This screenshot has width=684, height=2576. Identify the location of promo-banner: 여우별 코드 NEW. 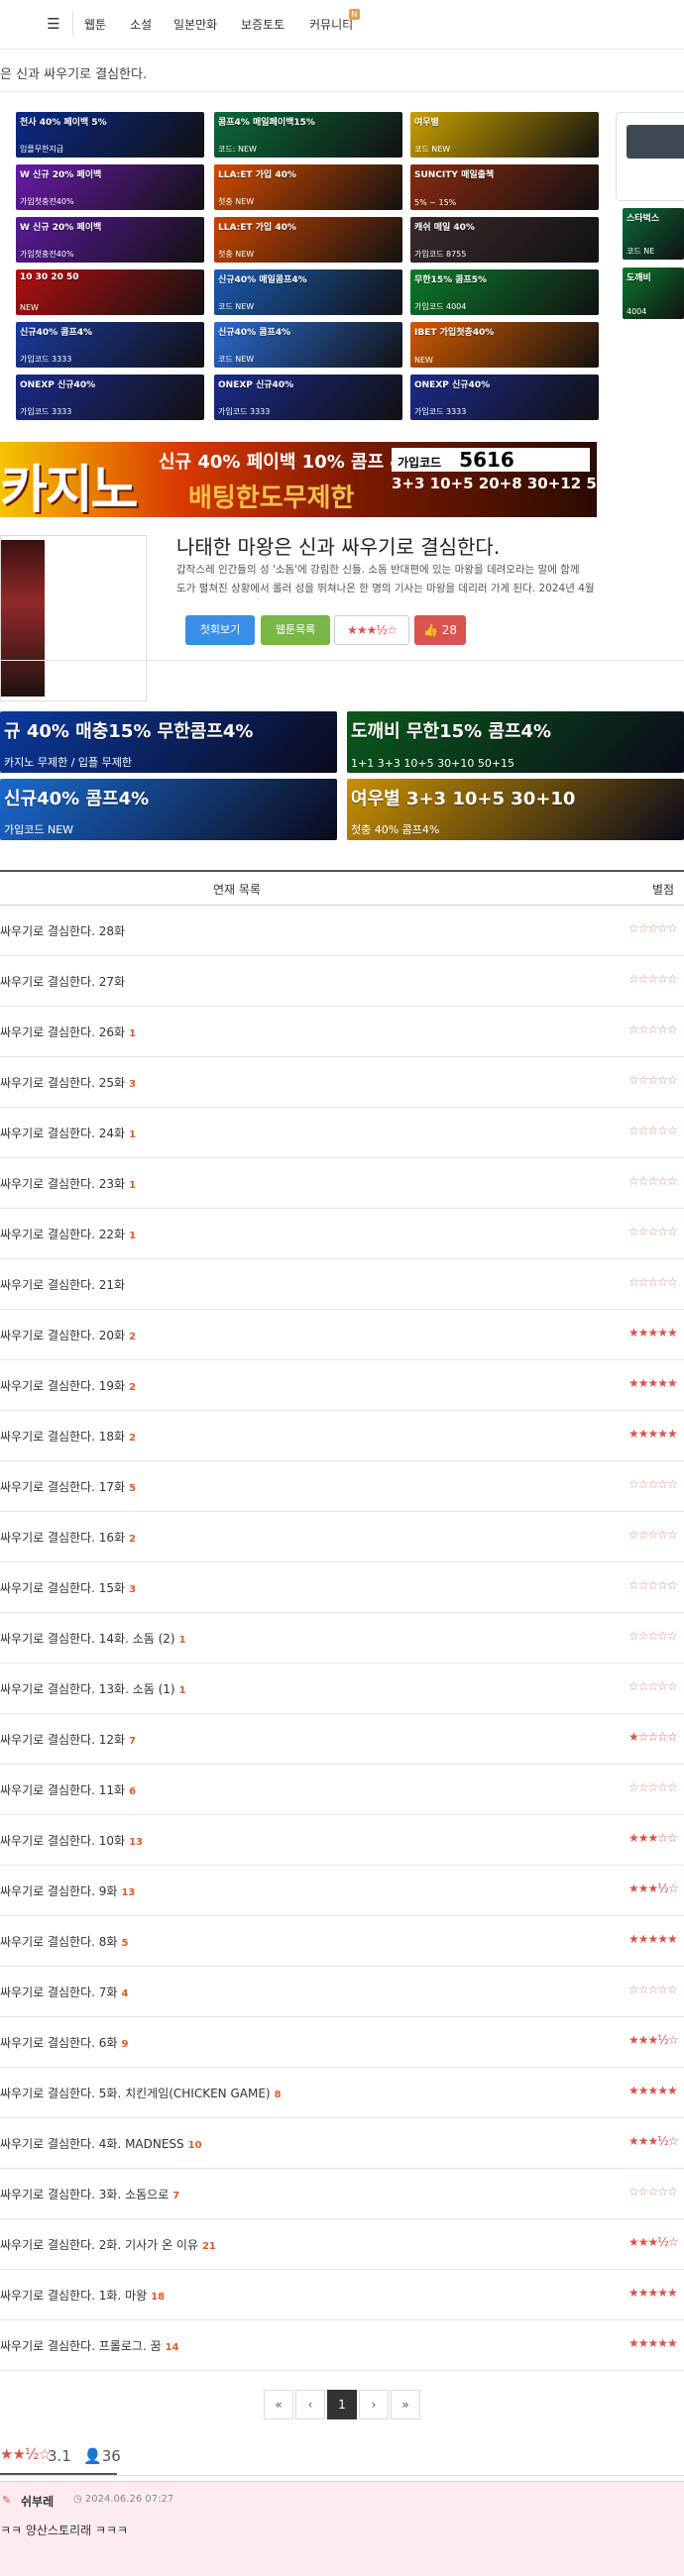
(505, 135).